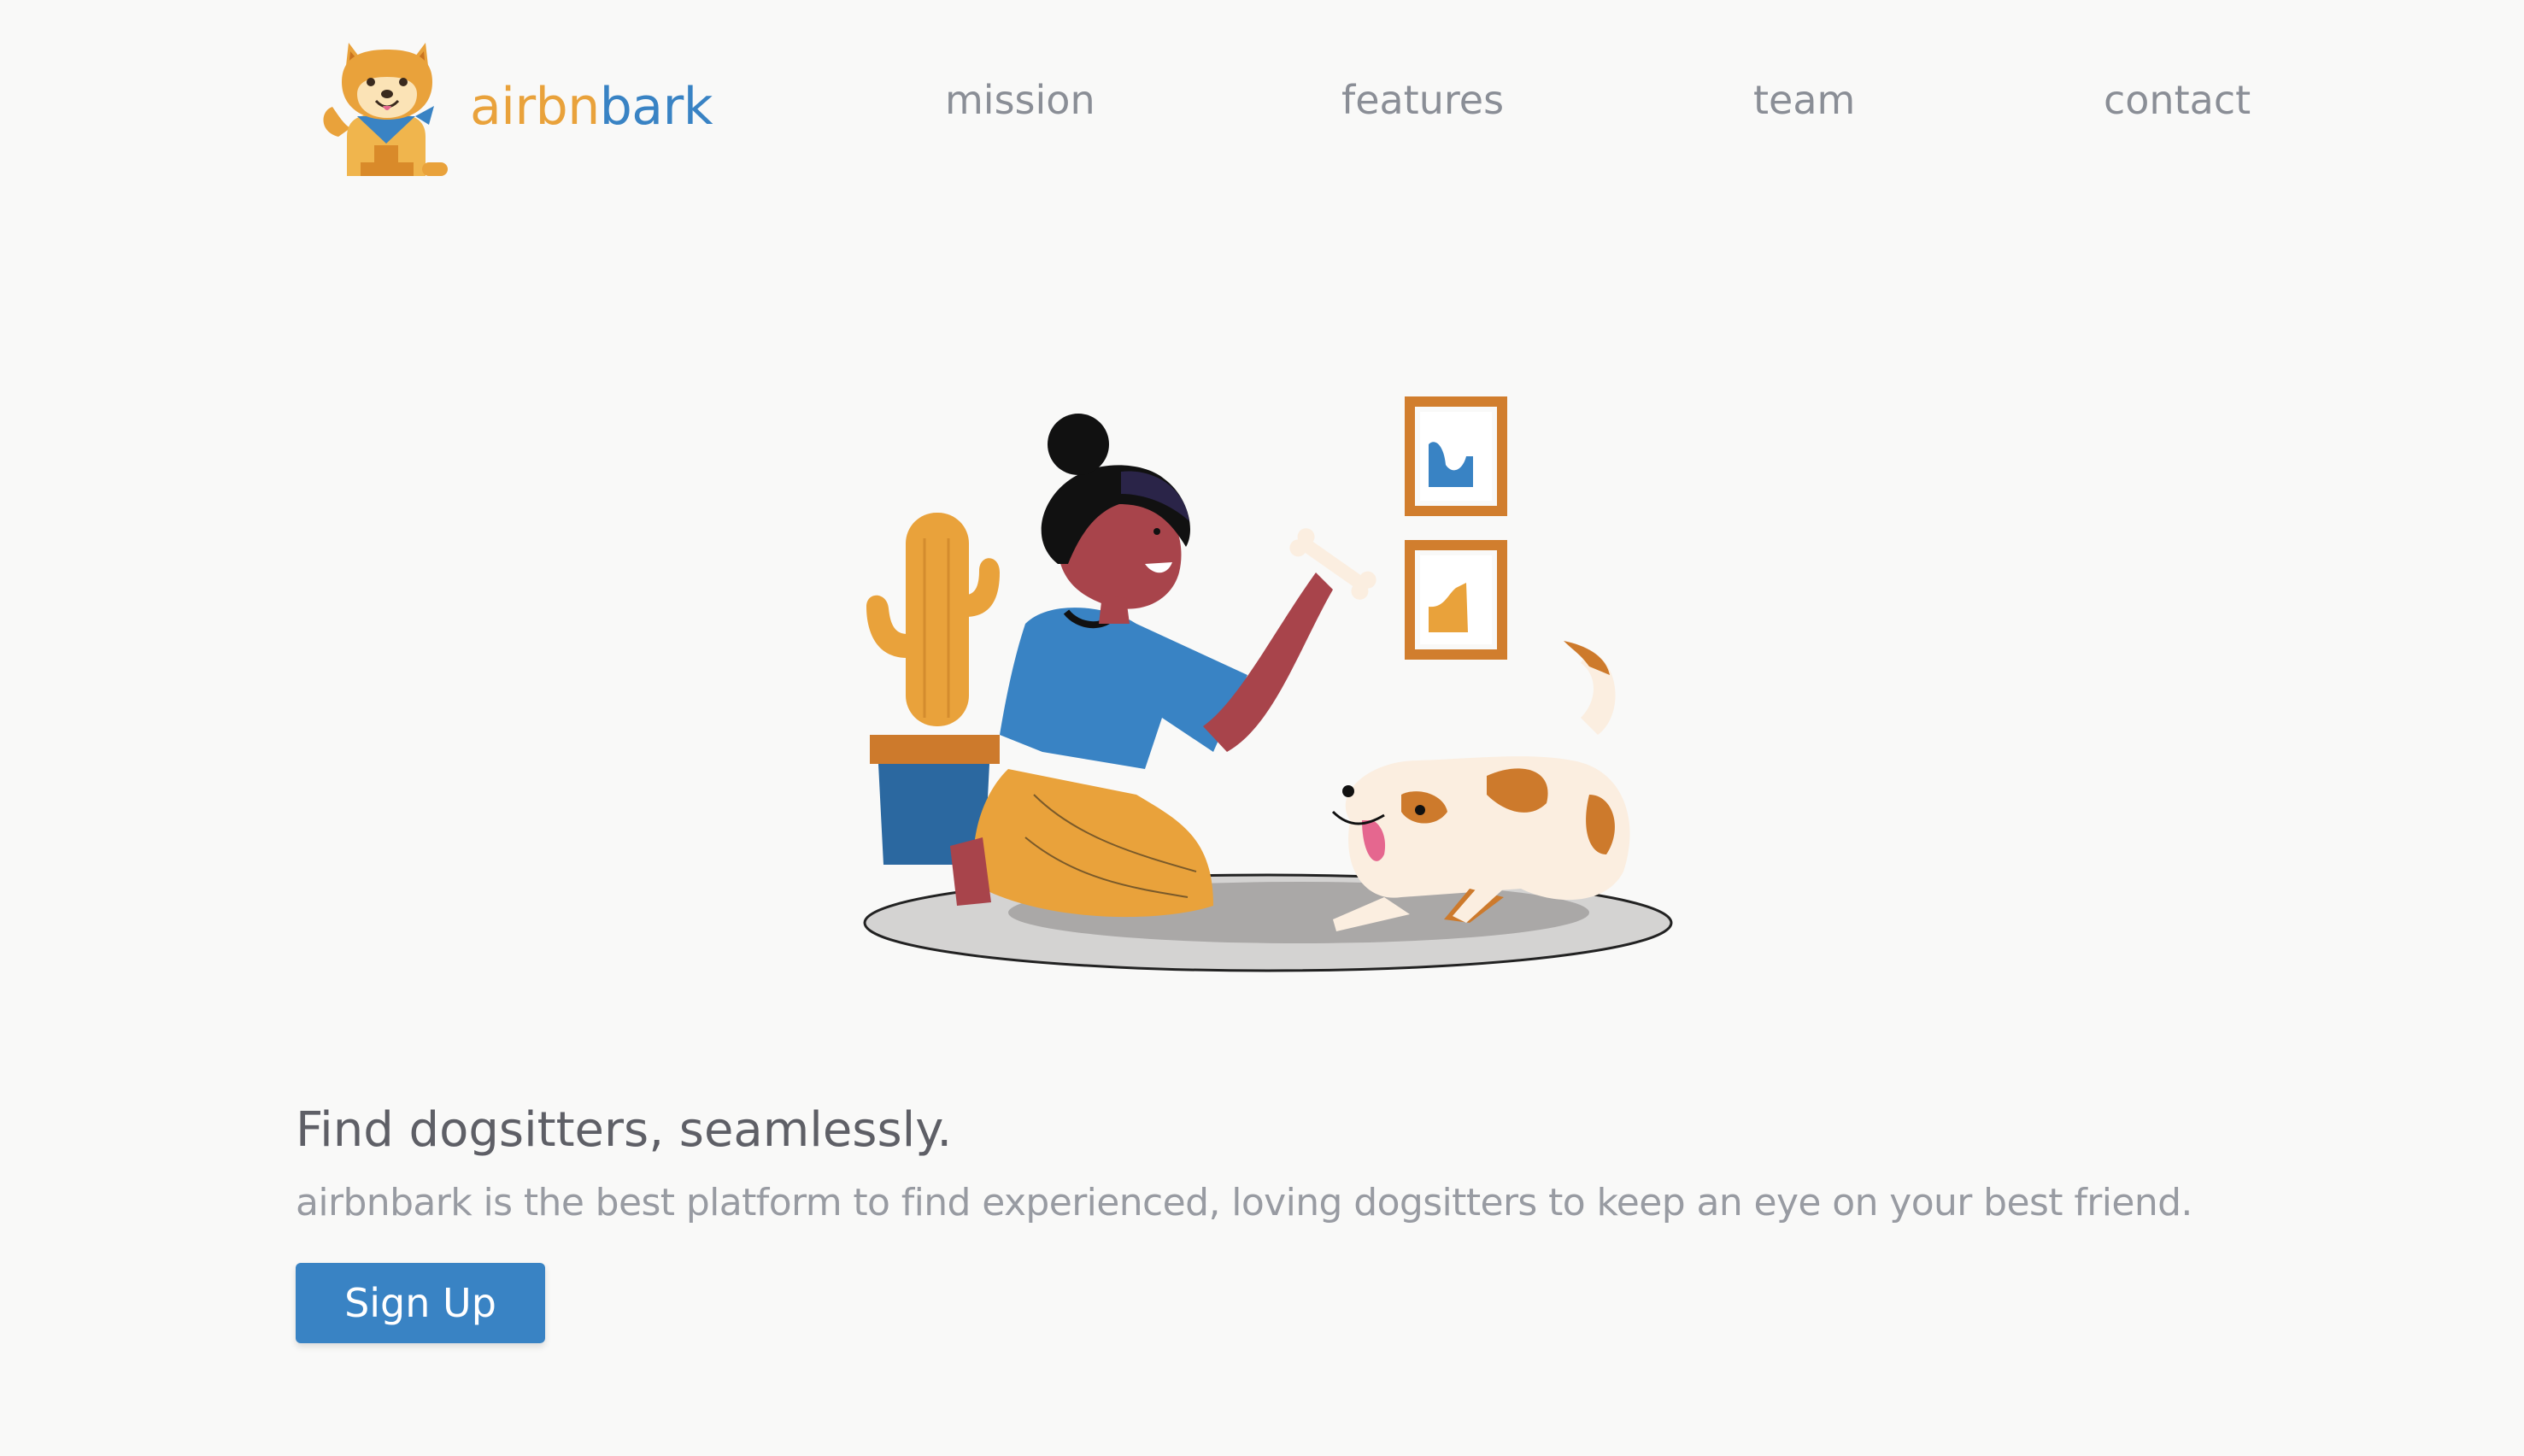  I want to click on shiba-dog-icon, so click(387, 107).